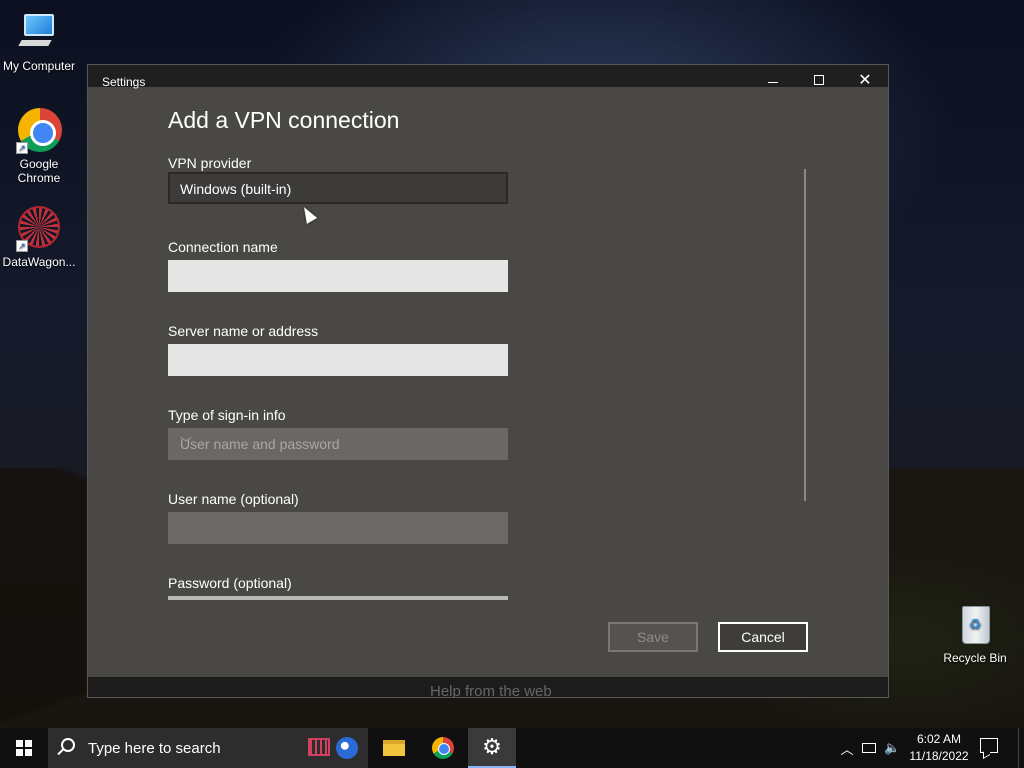  What do you see at coordinates (1021, 748) in the screenshot?
I see `show-desktop-button` at bounding box center [1021, 748].